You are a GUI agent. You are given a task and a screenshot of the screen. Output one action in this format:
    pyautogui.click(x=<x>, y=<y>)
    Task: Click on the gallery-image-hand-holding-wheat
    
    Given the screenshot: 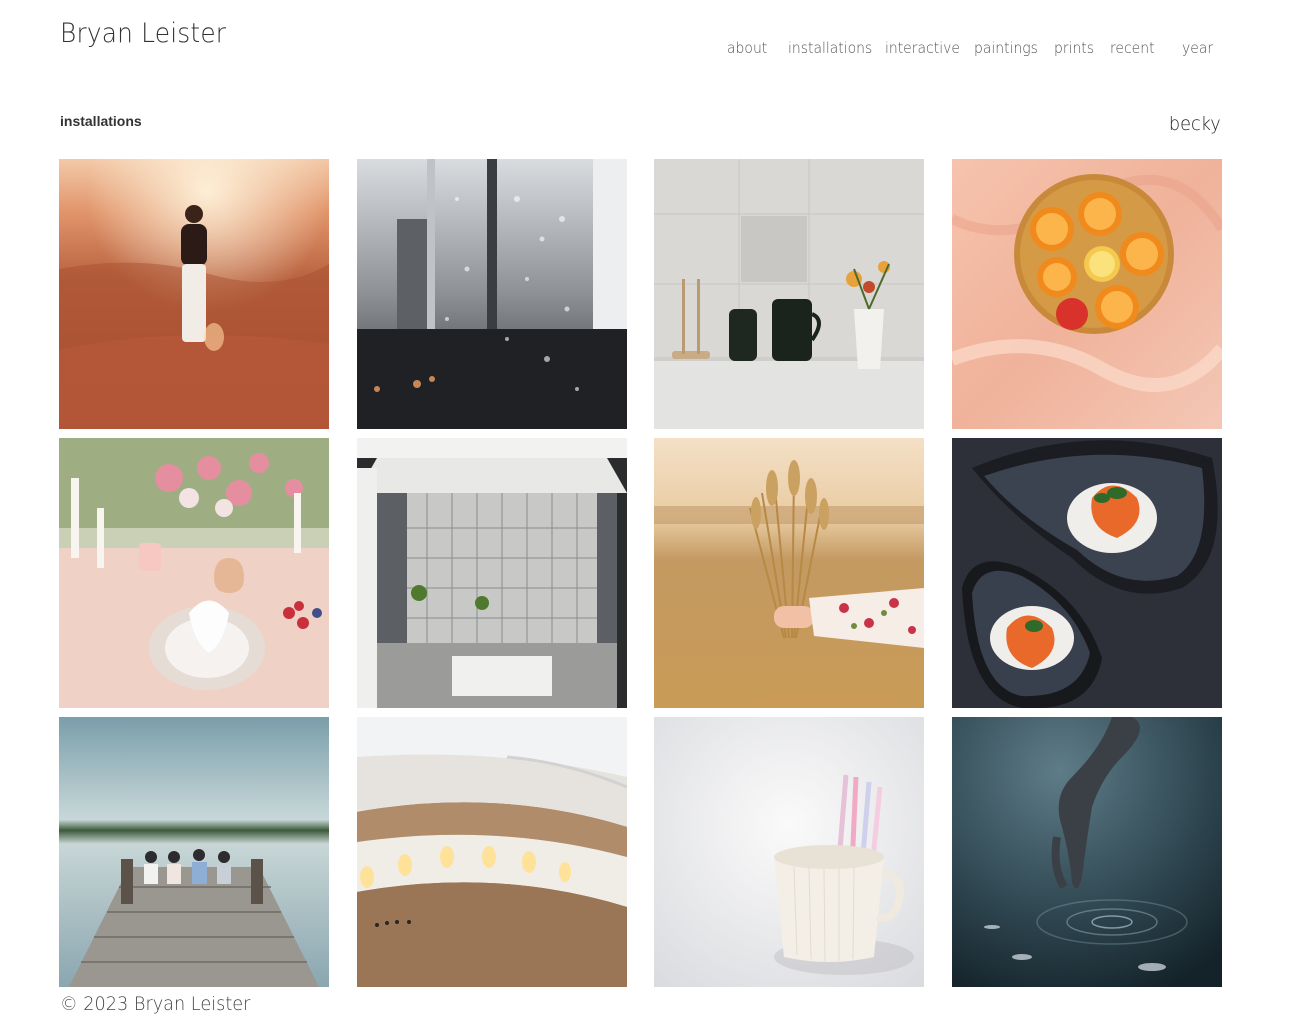 What is the action you would take?
    pyautogui.click(x=789, y=573)
    